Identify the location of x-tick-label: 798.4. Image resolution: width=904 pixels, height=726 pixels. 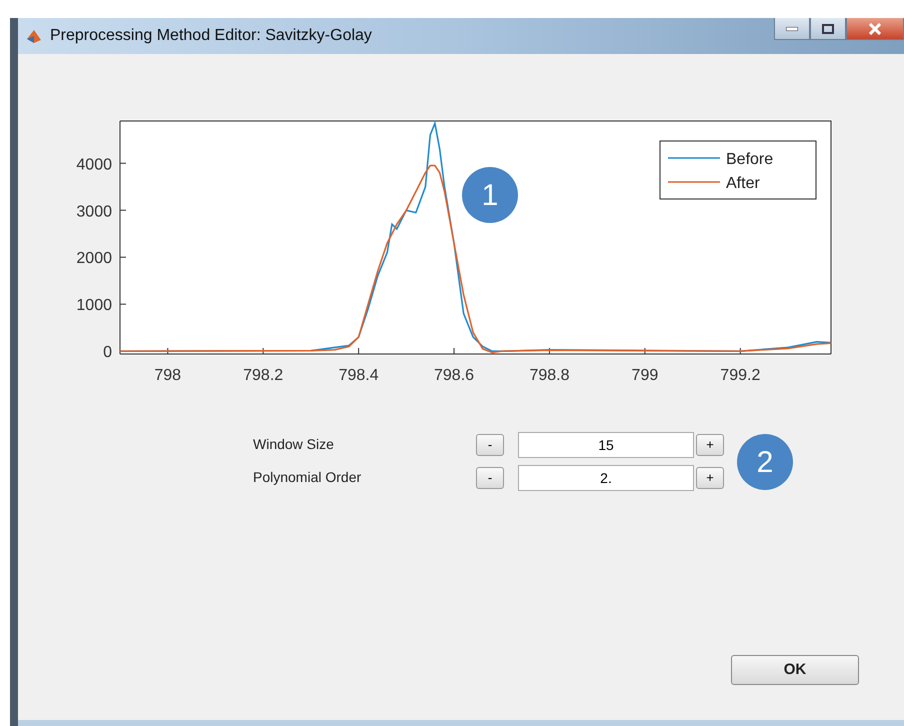
(358, 375).